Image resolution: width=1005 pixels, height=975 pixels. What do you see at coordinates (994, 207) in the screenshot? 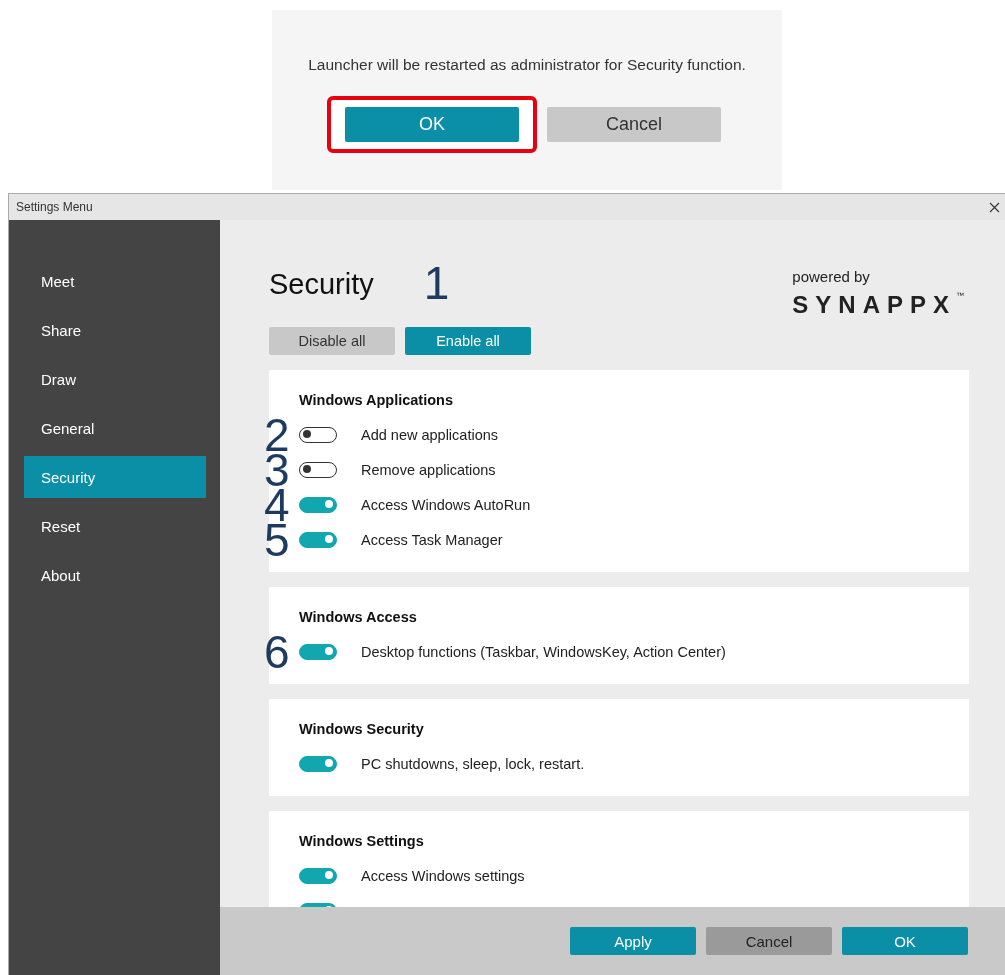
I see `close-icon` at bounding box center [994, 207].